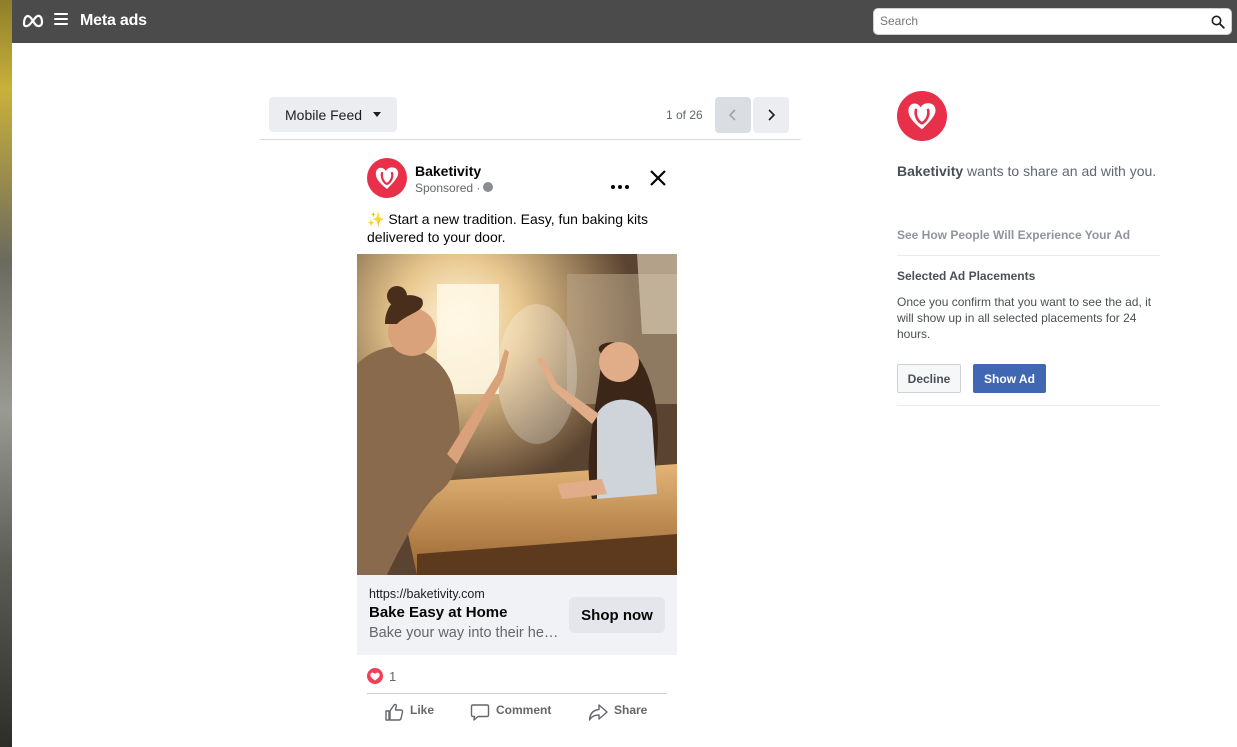  Describe the element at coordinates (1218, 22) in the screenshot. I see `search-icon` at that location.